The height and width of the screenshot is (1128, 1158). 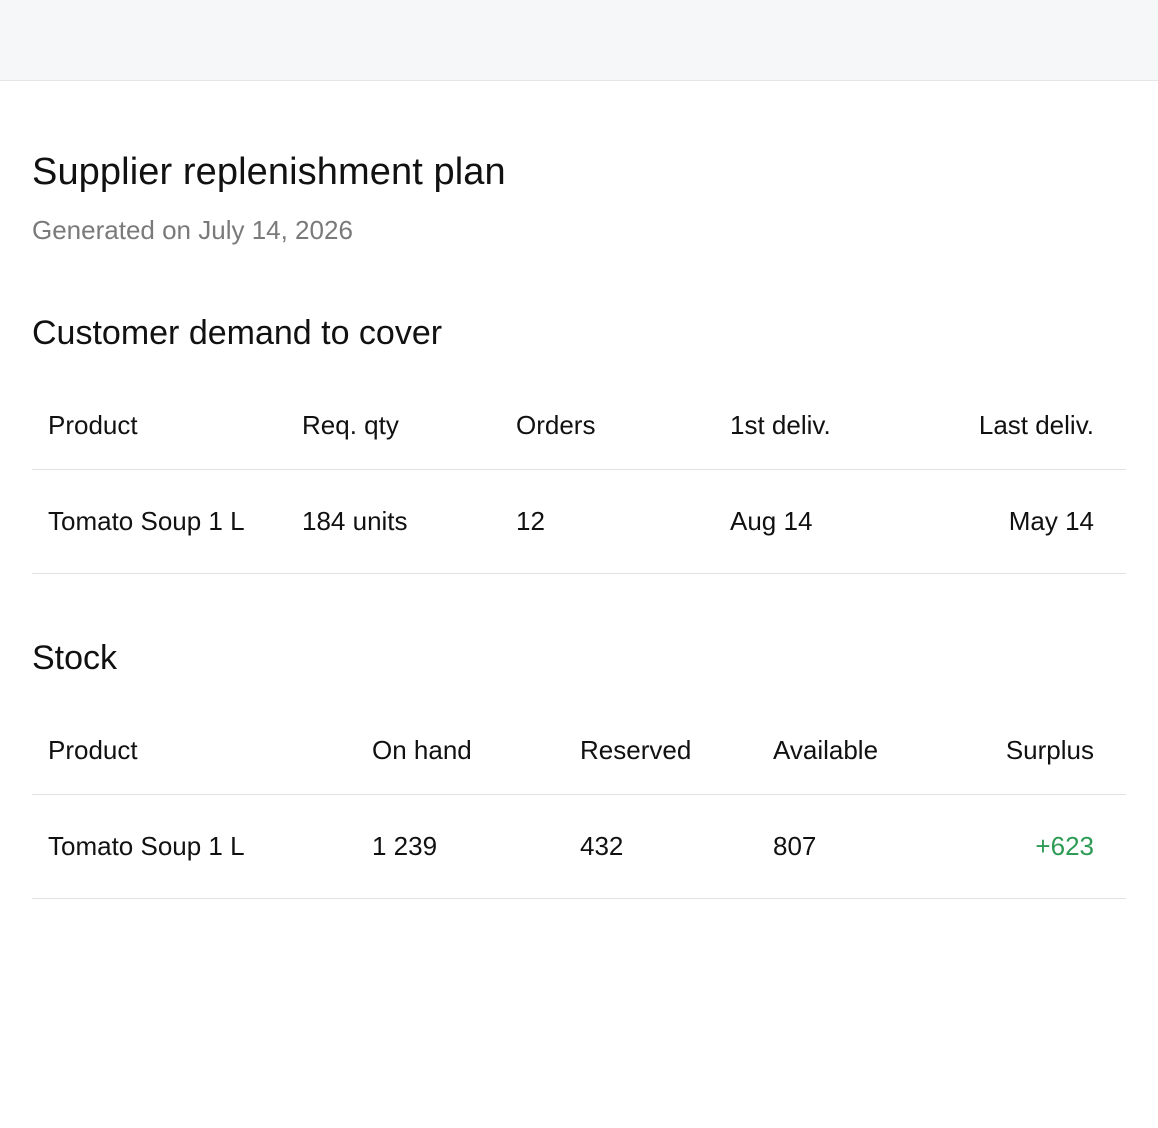 What do you see at coordinates (237, 333) in the screenshot?
I see `demand-section-title: Customer demand to cover` at bounding box center [237, 333].